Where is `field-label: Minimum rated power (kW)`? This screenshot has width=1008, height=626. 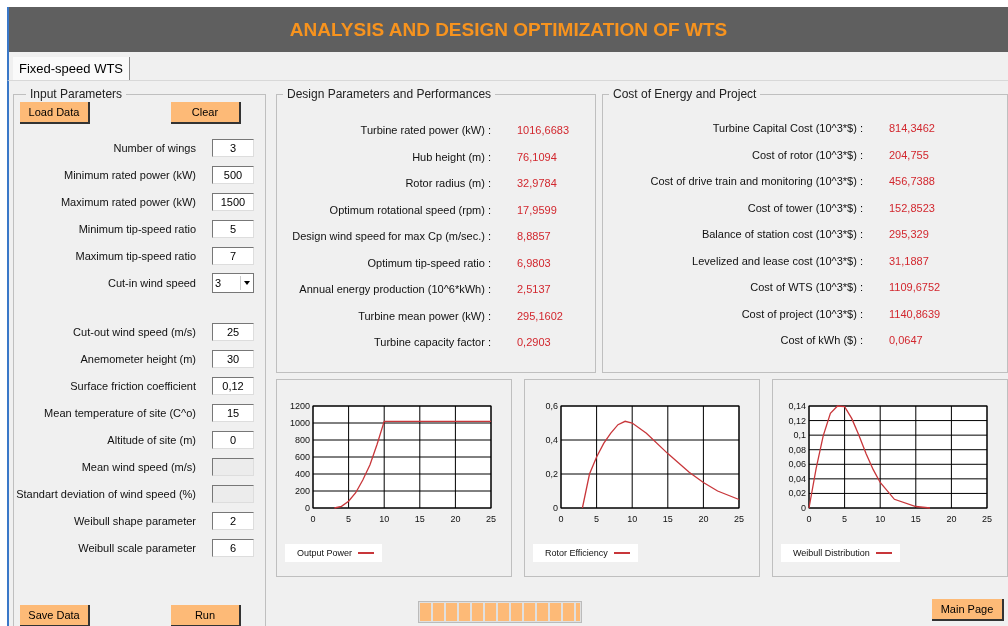
field-label: Minimum rated power (kW) is located at coordinates (129, 174).